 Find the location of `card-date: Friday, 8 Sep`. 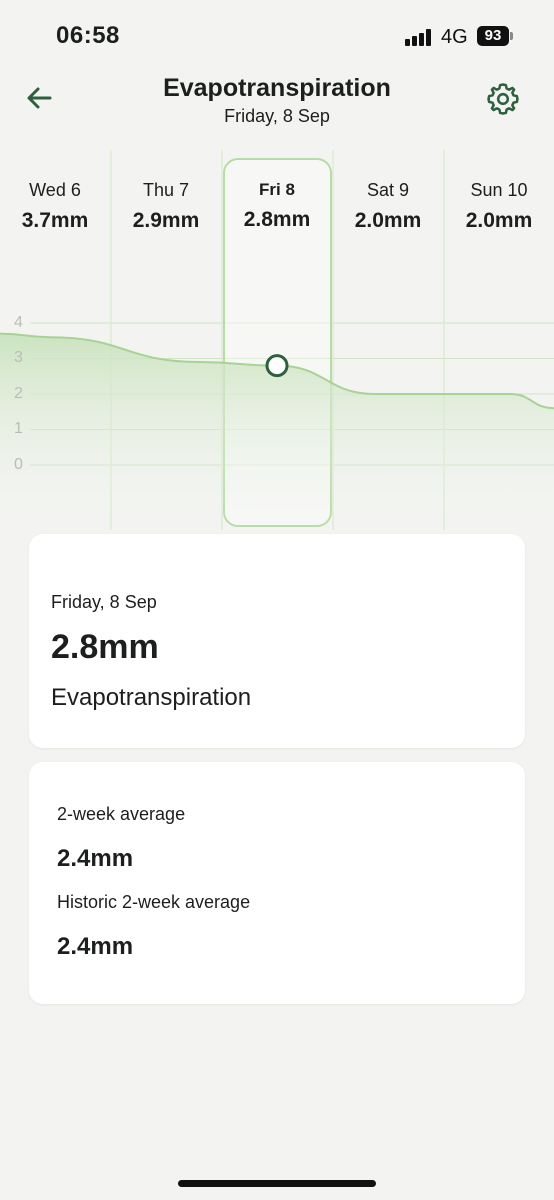

card-date: Friday, 8 Sep is located at coordinates (104, 602).